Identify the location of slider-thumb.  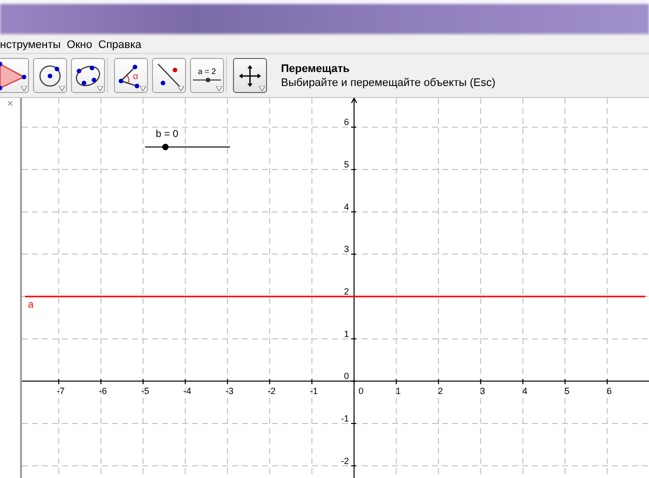
(165, 147).